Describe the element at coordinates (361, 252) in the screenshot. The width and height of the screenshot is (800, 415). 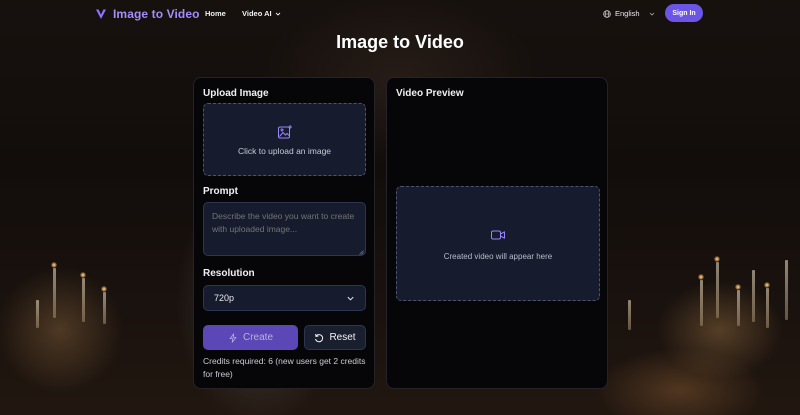
I see `resize-handle-icon` at that location.